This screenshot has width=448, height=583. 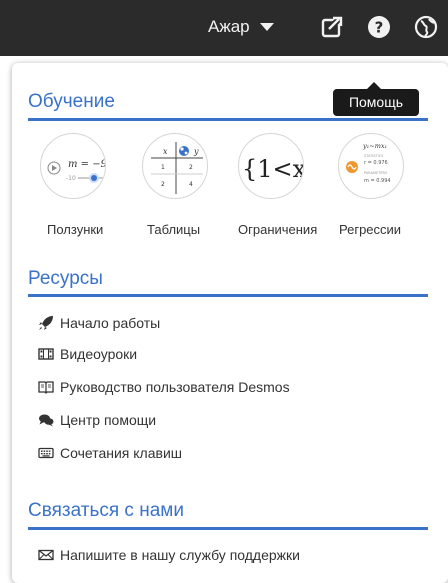 What do you see at coordinates (46, 323) in the screenshot?
I see `rocket-icon` at bounding box center [46, 323].